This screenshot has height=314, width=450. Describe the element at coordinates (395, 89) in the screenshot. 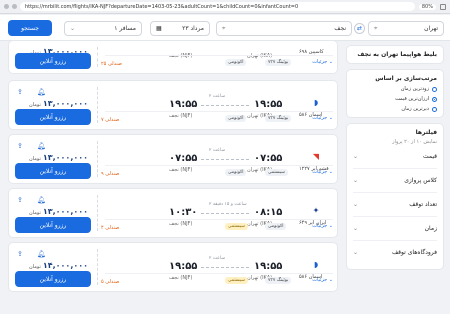

I see `sort-option-earliest: زودترین زمان` at that location.